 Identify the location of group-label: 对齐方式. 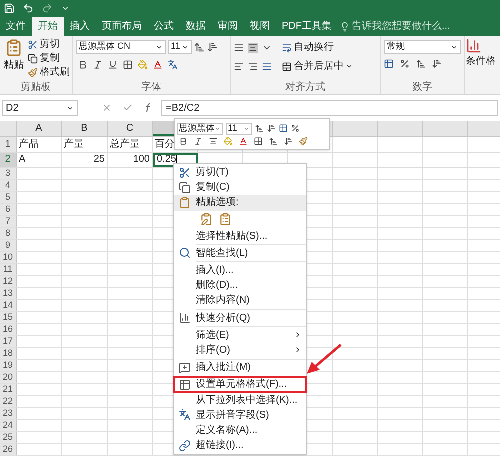
(305, 87).